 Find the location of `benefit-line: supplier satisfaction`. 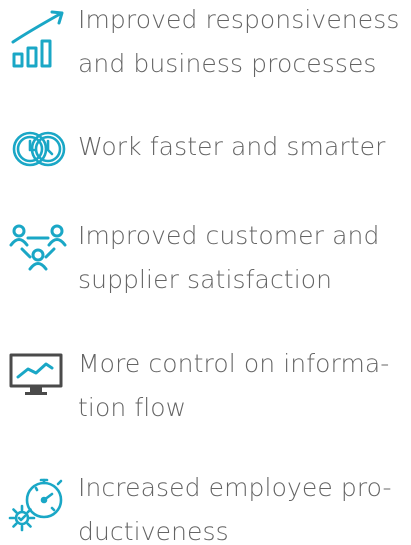

benefit-line: supplier satisfaction is located at coordinates (205, 279).